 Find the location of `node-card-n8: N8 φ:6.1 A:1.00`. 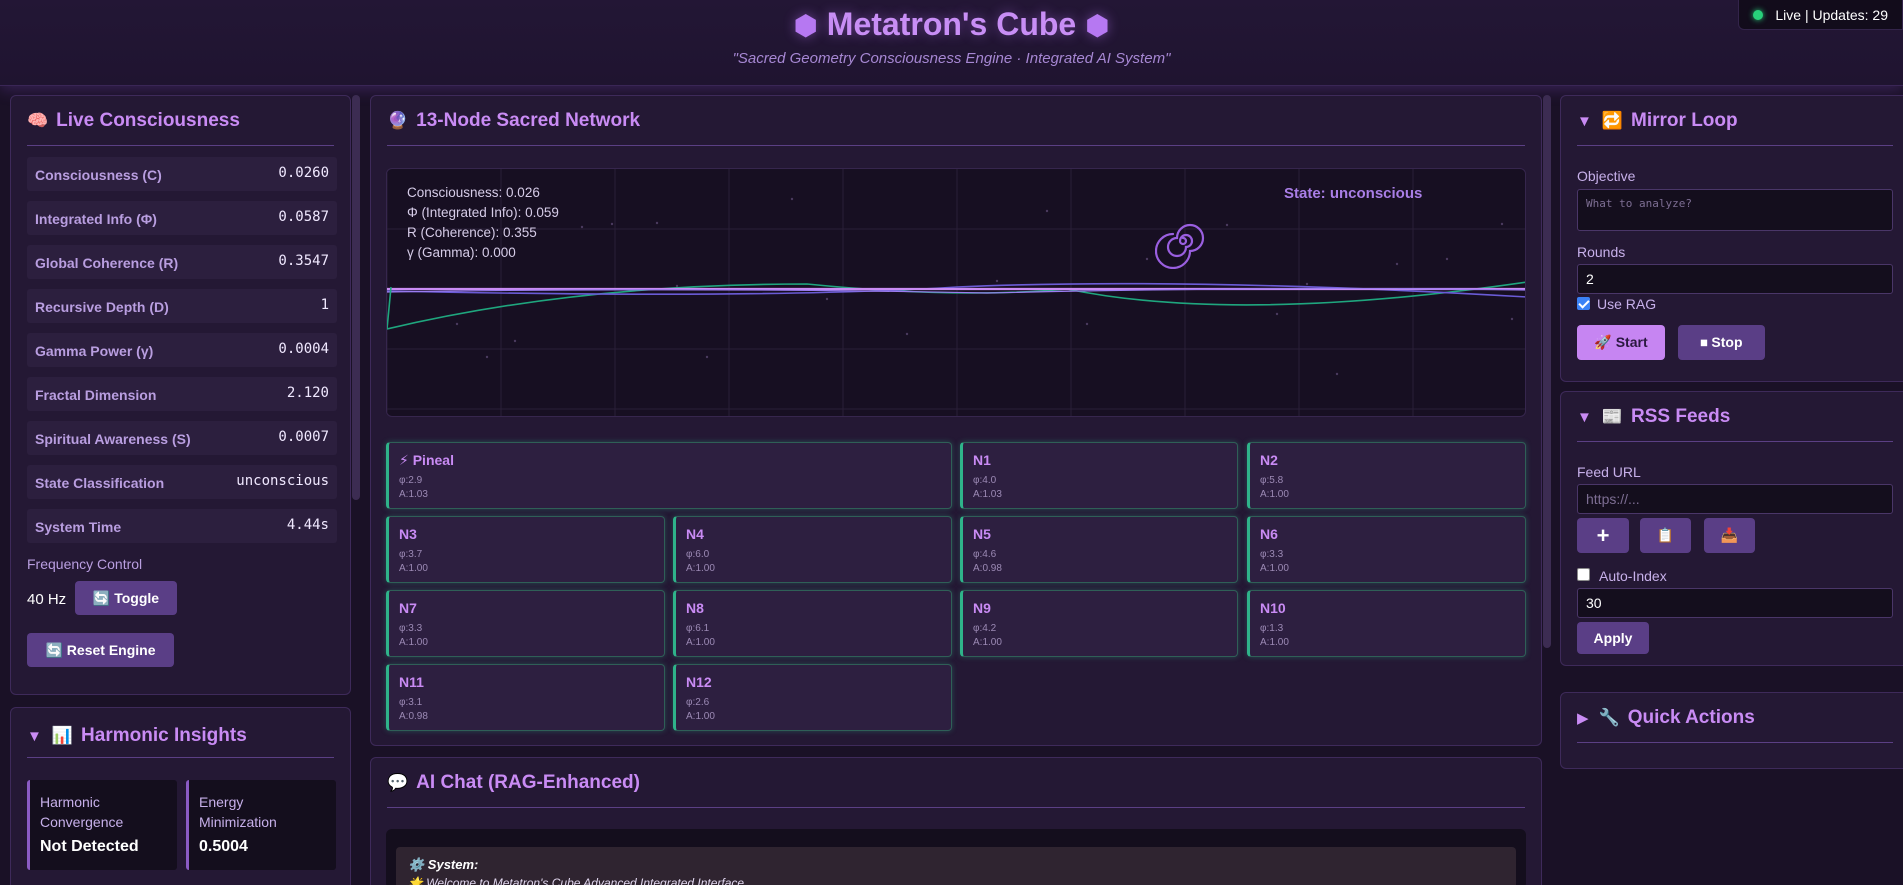

node-card-n8: N8 φ:6.1 A:1.00 is located at coordinates (812, 623).